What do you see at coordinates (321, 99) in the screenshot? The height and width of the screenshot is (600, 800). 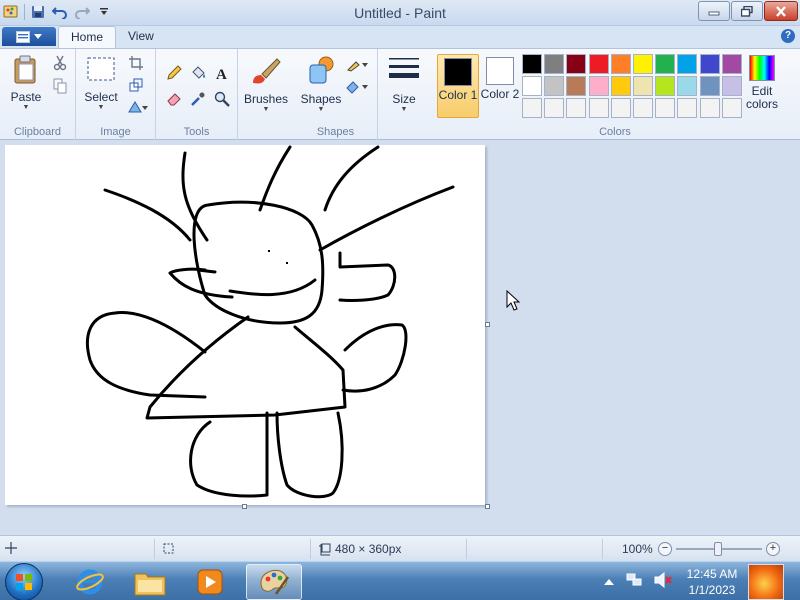 I see `shapes-label: Shapes` at bounding box center [321, 99].